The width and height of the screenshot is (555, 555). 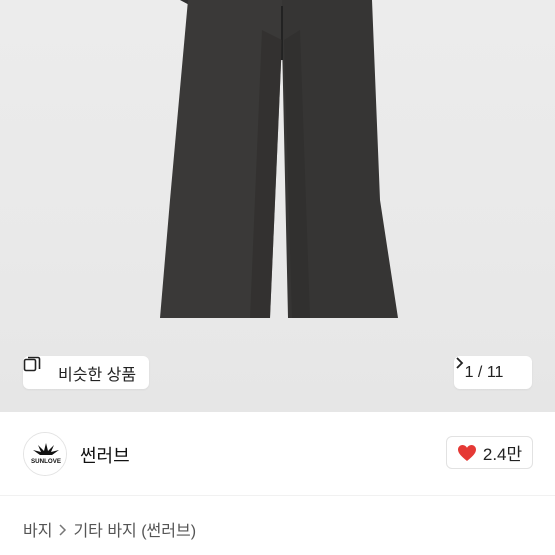 I want to click on shop-avatar: SUNLOVE, so click(x=45, y=454).